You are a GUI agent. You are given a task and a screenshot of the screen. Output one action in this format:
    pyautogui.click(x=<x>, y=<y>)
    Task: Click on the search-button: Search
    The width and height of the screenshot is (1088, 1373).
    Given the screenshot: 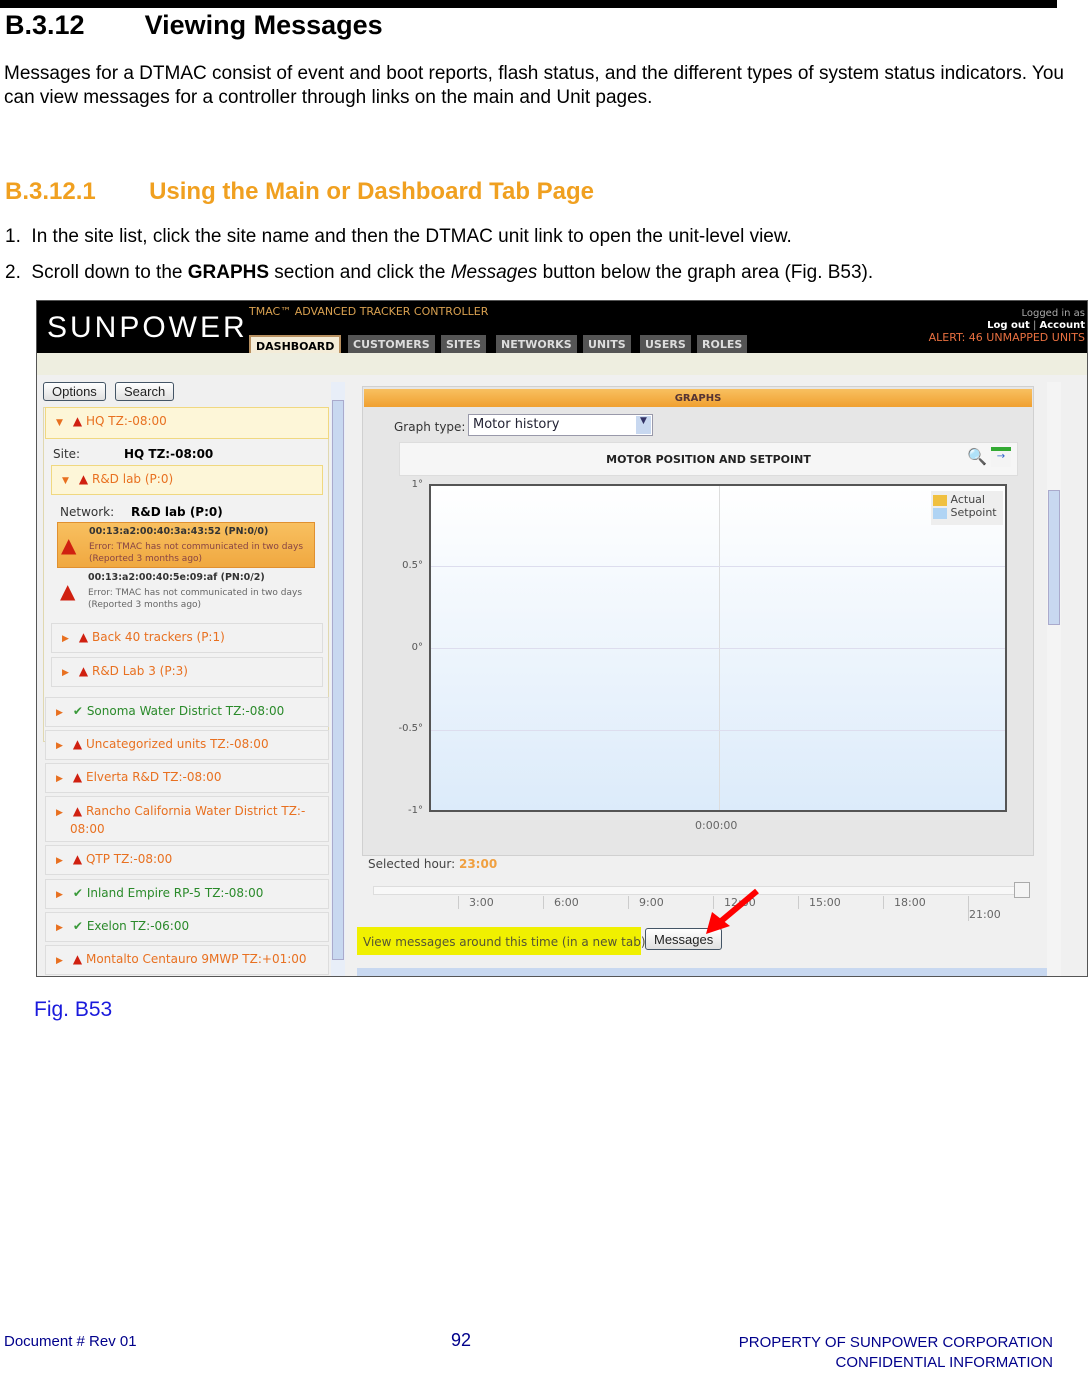 What is the action you would take?
    pyautogui.click(x=145, y=391)
    